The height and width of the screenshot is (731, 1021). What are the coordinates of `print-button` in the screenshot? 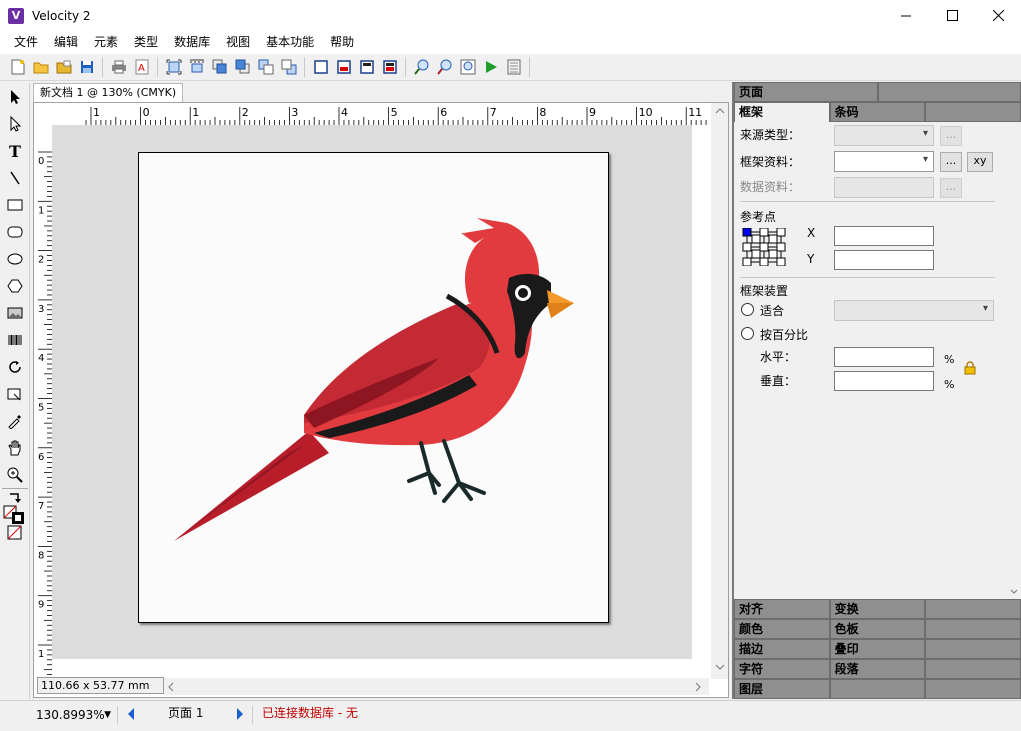 It's located at (118, 67).